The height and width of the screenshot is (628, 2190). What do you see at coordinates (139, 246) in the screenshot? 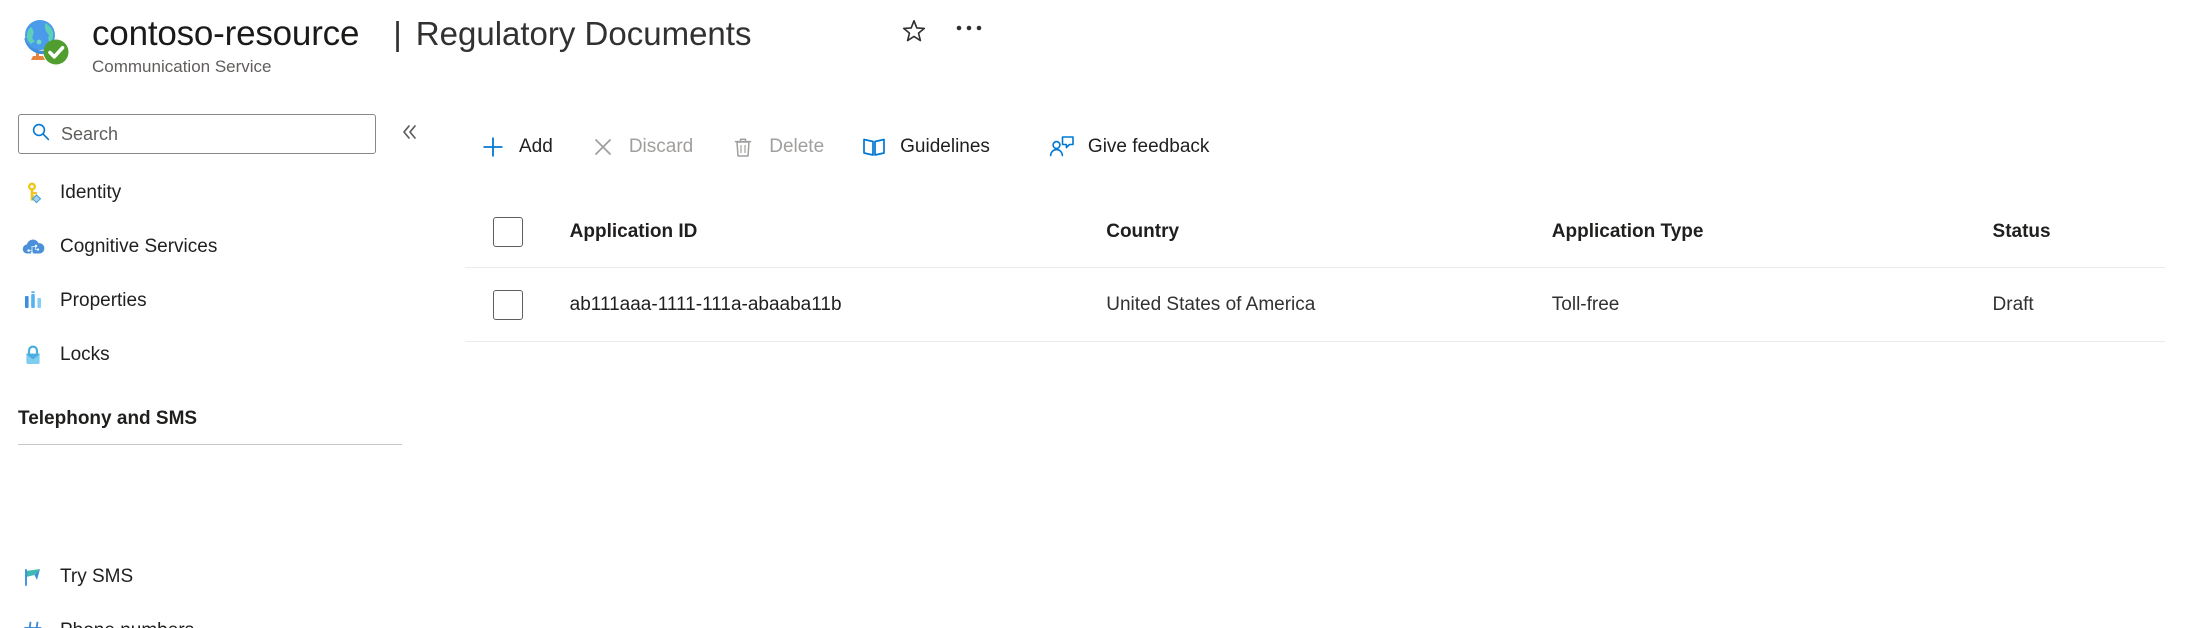
I see `sidebar-item-label: Cognitive Services` at bounding box center [139, 246].